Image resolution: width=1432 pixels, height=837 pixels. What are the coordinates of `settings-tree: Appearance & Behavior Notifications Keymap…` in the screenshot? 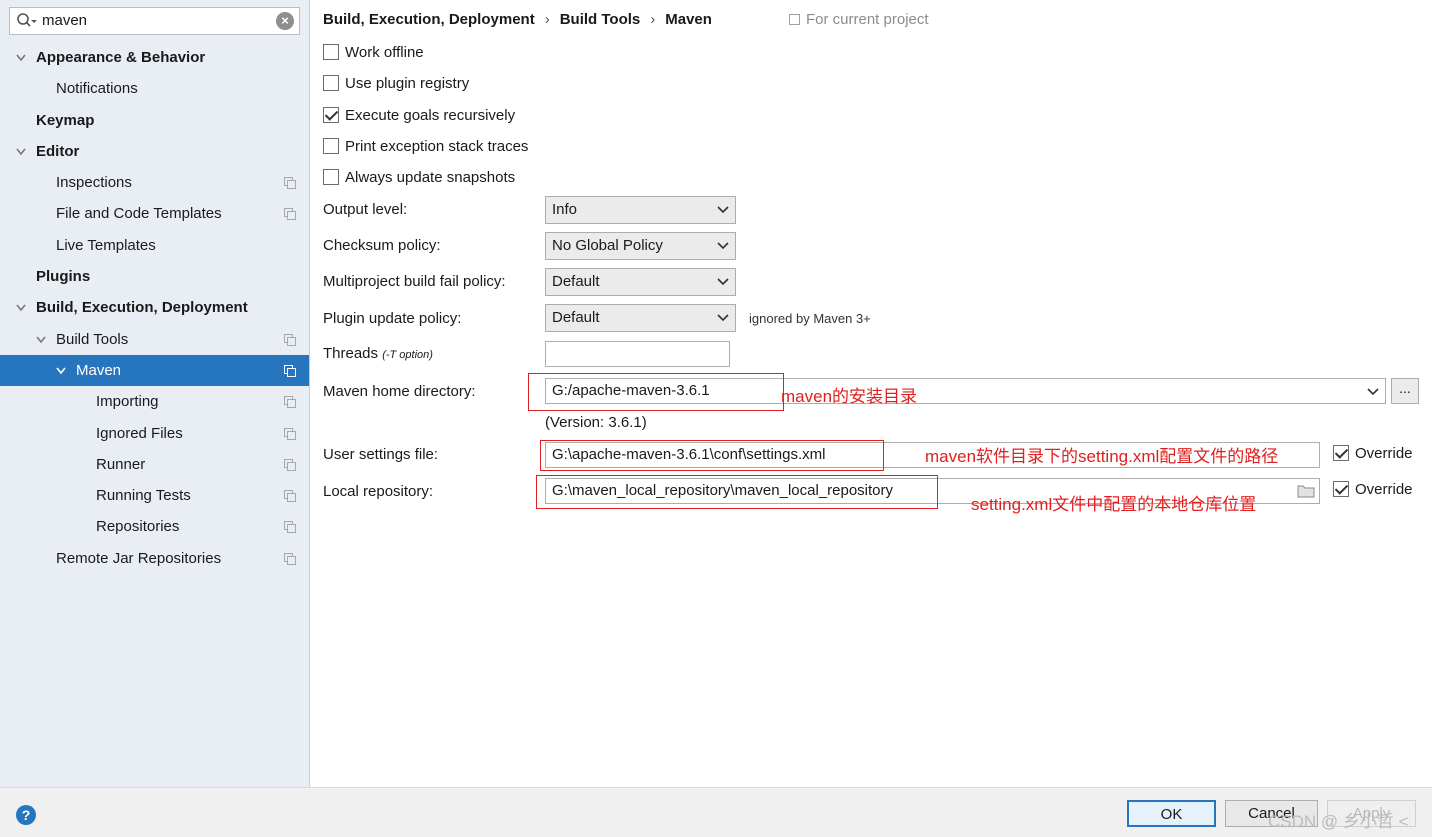 It's located at (154, 308).